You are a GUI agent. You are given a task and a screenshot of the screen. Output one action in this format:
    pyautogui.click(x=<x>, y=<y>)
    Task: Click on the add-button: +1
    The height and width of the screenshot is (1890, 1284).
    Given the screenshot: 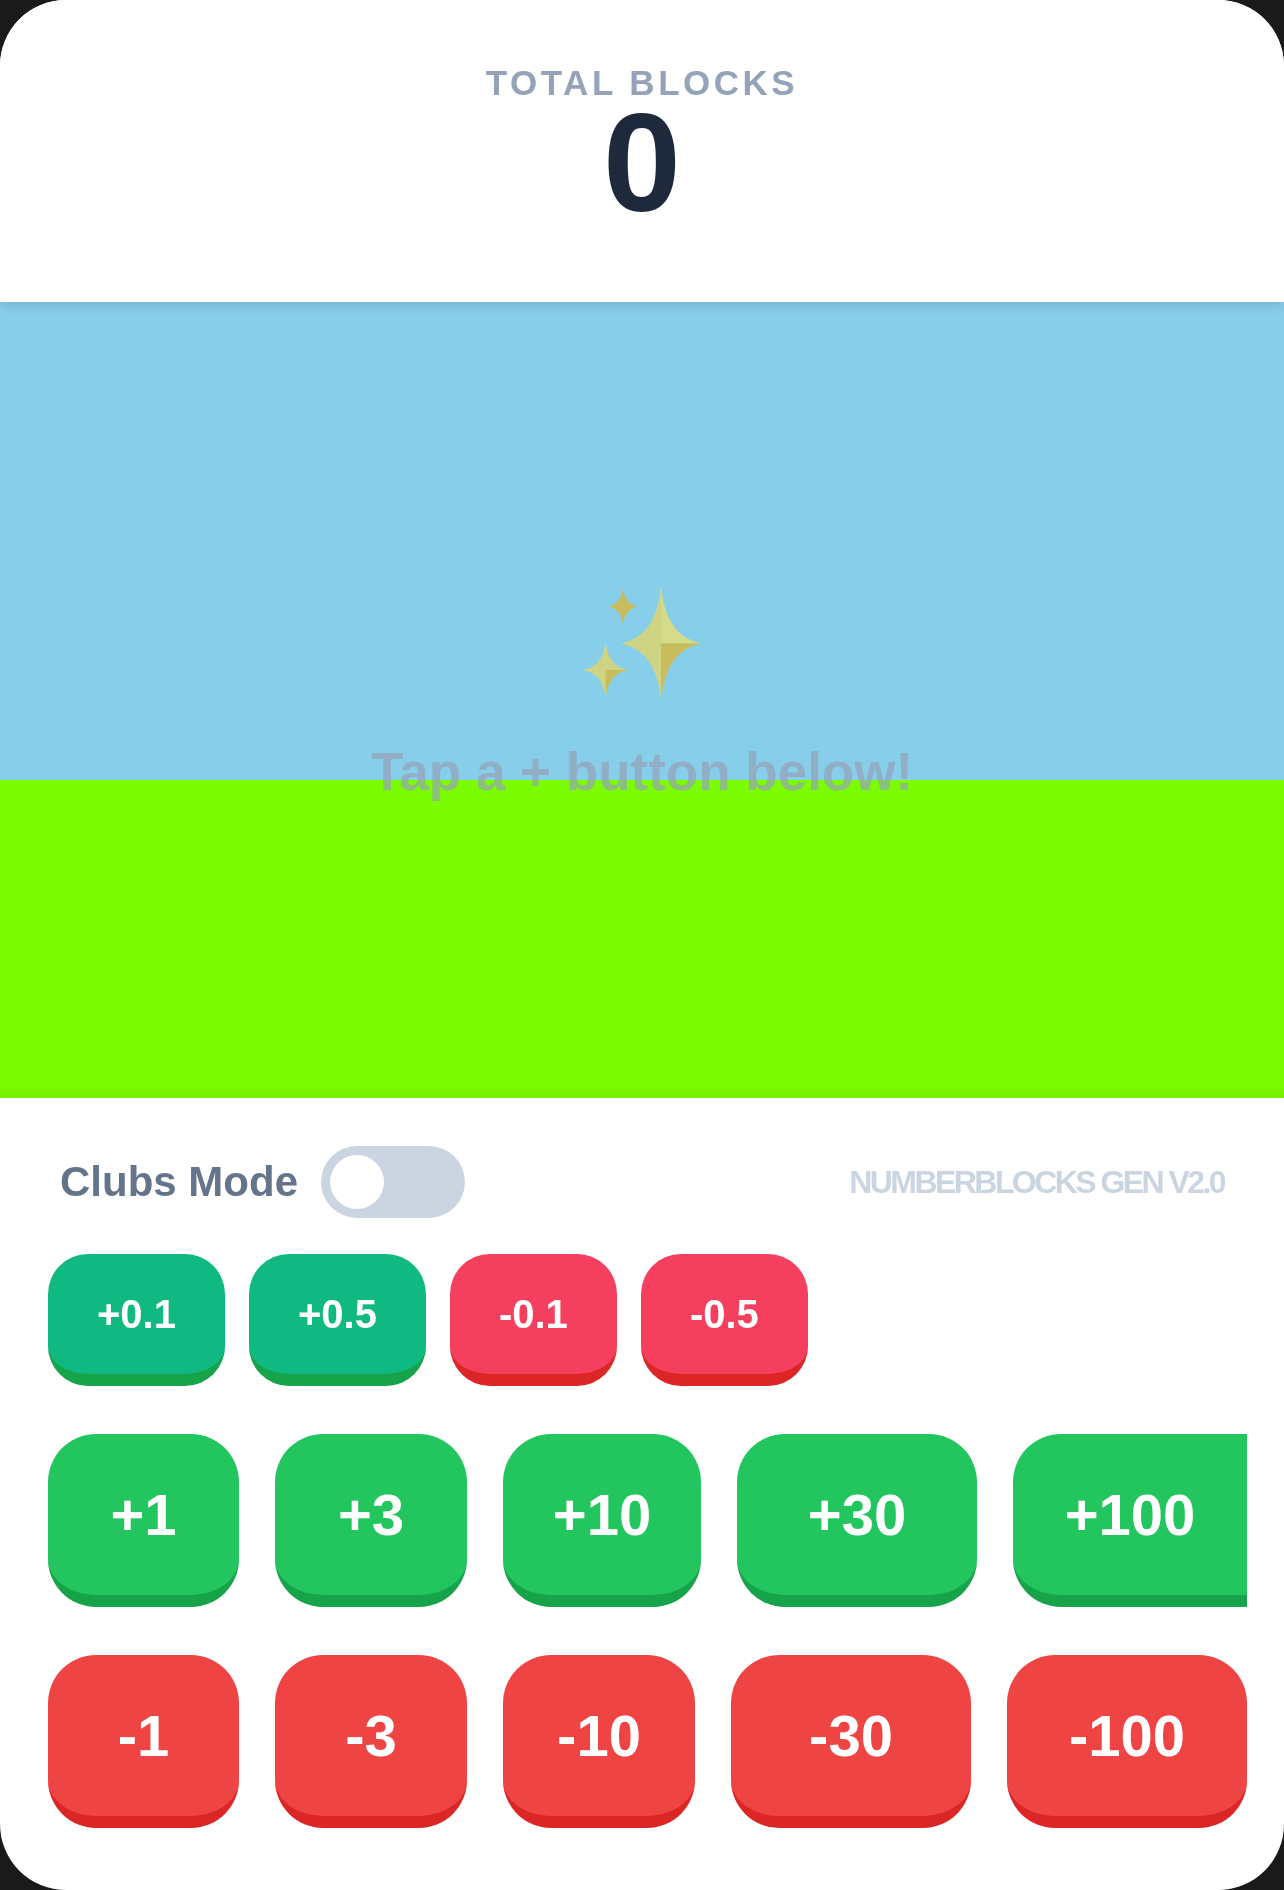 What is the action you would take?
    pyautogui.click(x=143, y=1520)
    